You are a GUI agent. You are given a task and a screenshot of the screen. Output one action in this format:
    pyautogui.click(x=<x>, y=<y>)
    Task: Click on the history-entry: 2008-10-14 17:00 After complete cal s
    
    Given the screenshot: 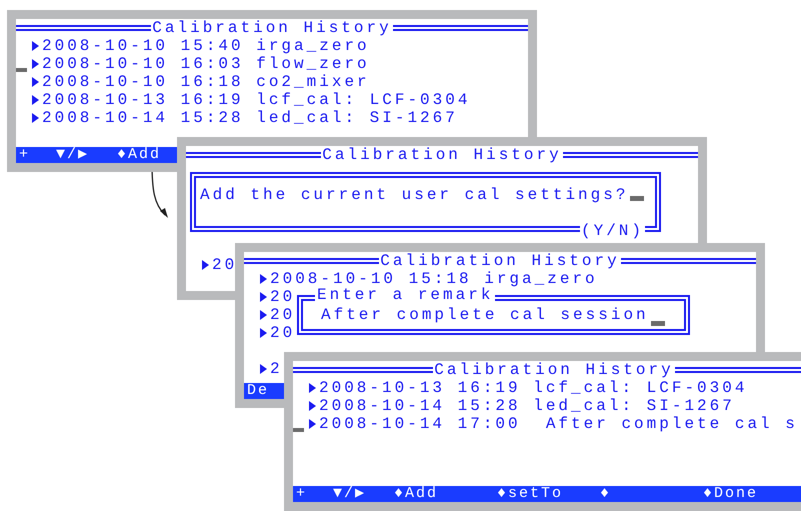 What is the action you would take?
    pyautogui.click(x=558, y=424)
    